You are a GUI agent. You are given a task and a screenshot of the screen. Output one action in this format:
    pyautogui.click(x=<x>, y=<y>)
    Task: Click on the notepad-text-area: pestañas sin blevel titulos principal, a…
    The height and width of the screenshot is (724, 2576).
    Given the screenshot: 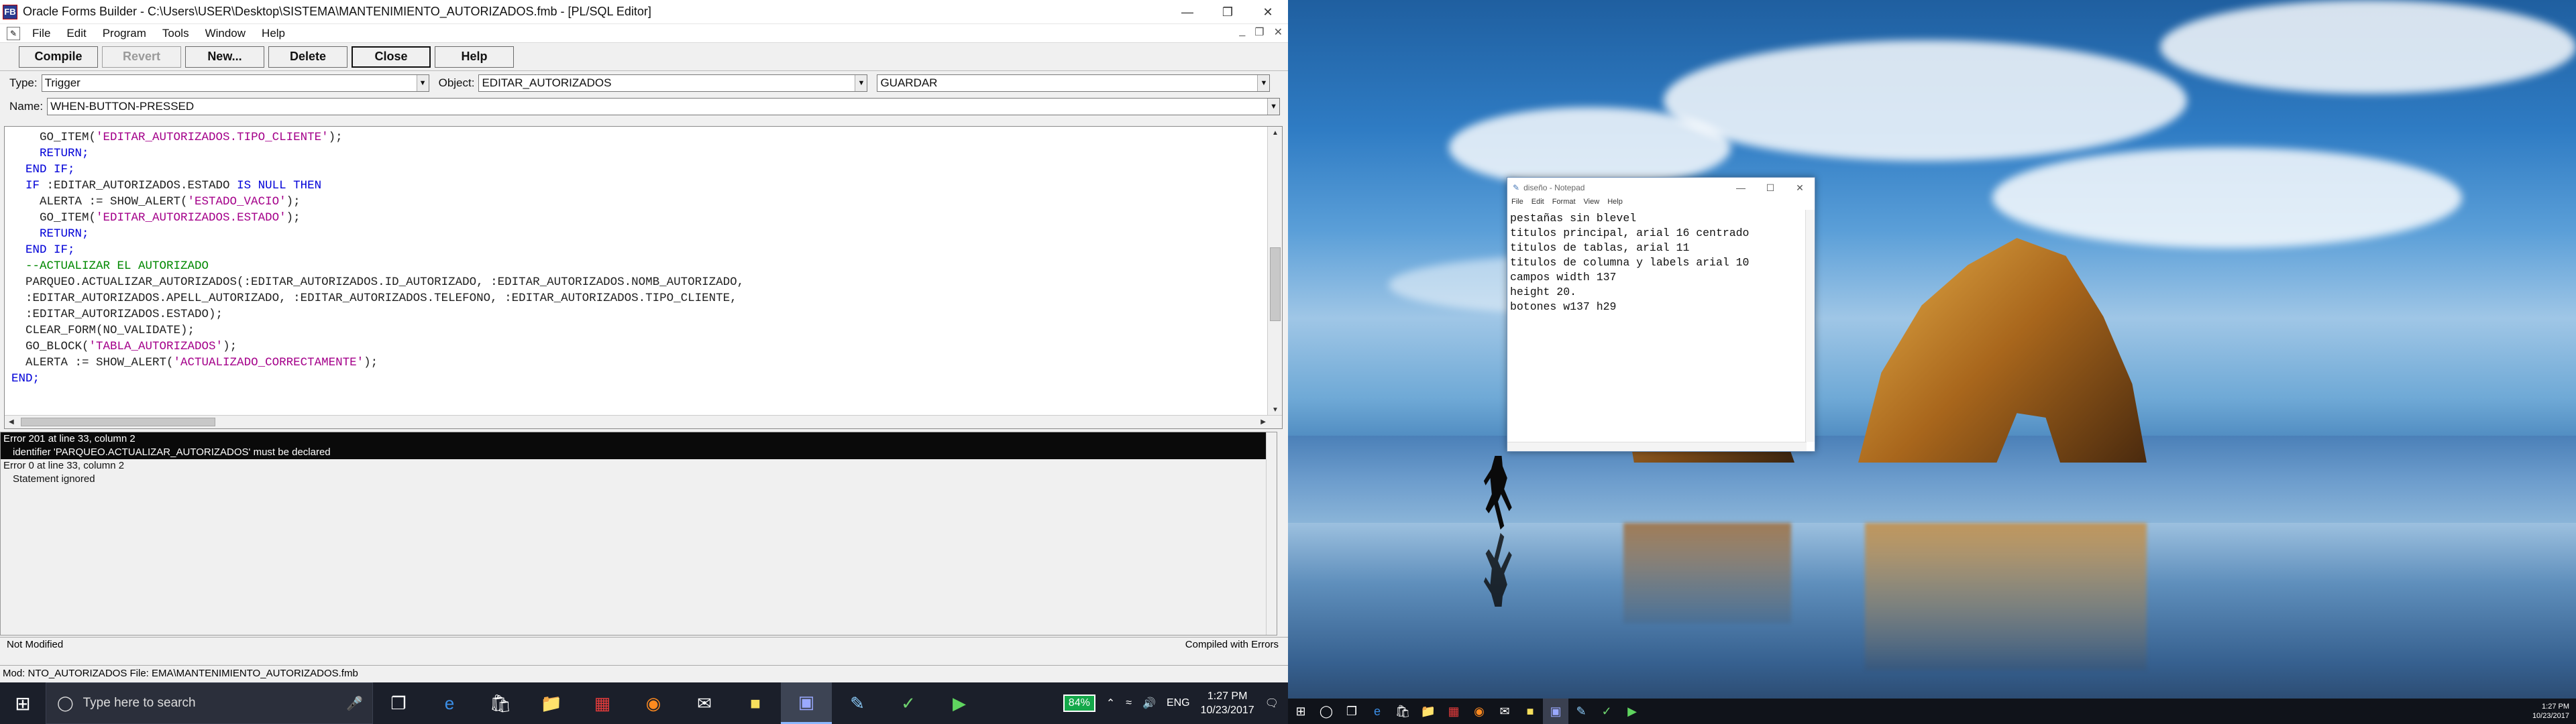 What is the action you would take?
    pyautogui.click(x=1629, y=262)
    